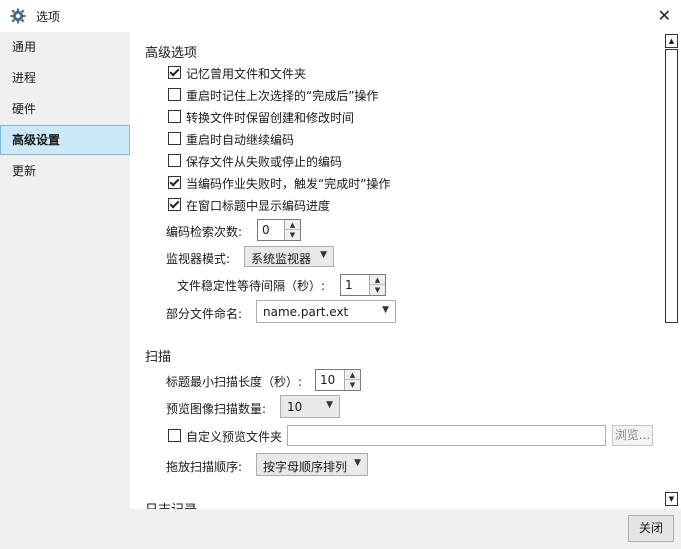 This screenshot has height=549, width=681. I want to click on drop-scan-order-label: 拖放扫描顺序:, so click(204, 467).